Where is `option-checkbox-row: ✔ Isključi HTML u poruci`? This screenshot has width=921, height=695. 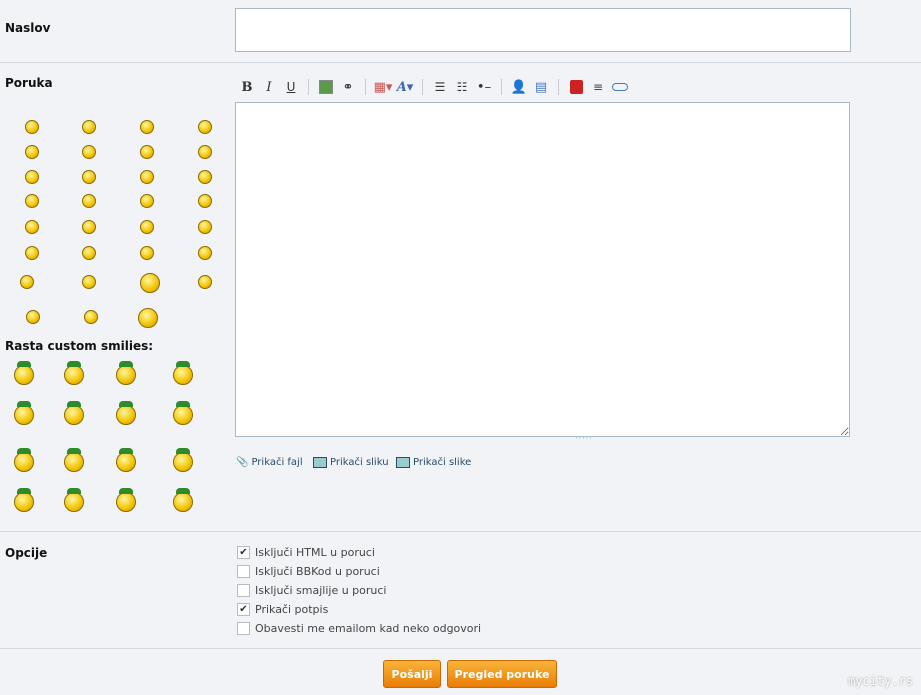
option-checkbox-row: ✔ Isključi HTML u poruci is located at coordinates (306, 552).